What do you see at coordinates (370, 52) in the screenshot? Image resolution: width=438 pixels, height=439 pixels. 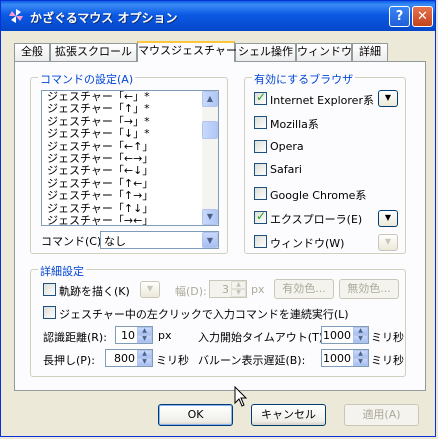 I see `tab-details: 詳細` at bounding box center [370, 52].